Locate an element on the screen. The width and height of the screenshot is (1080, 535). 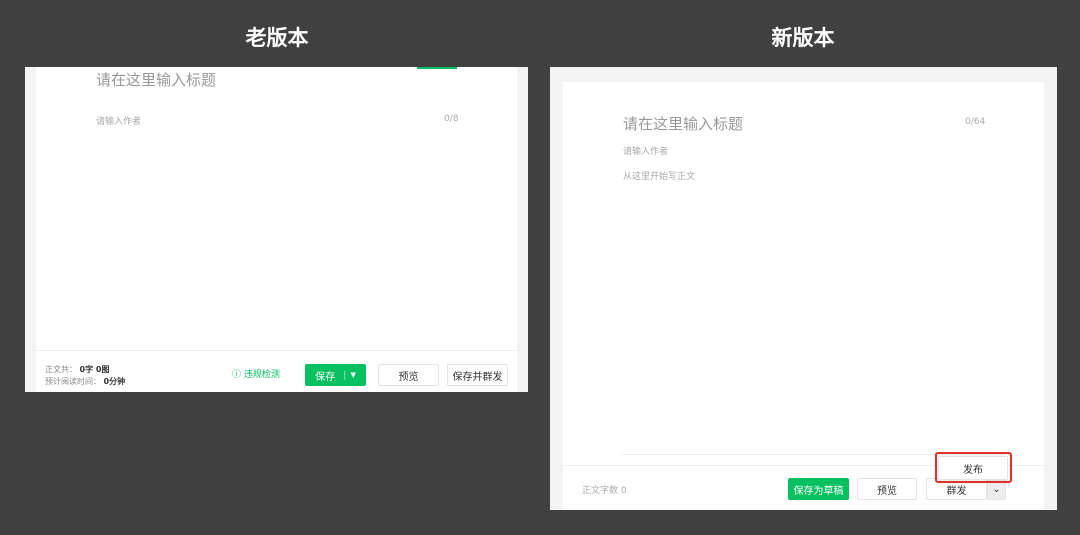
author-count: 0/8 is located at coordinates (451, 119).